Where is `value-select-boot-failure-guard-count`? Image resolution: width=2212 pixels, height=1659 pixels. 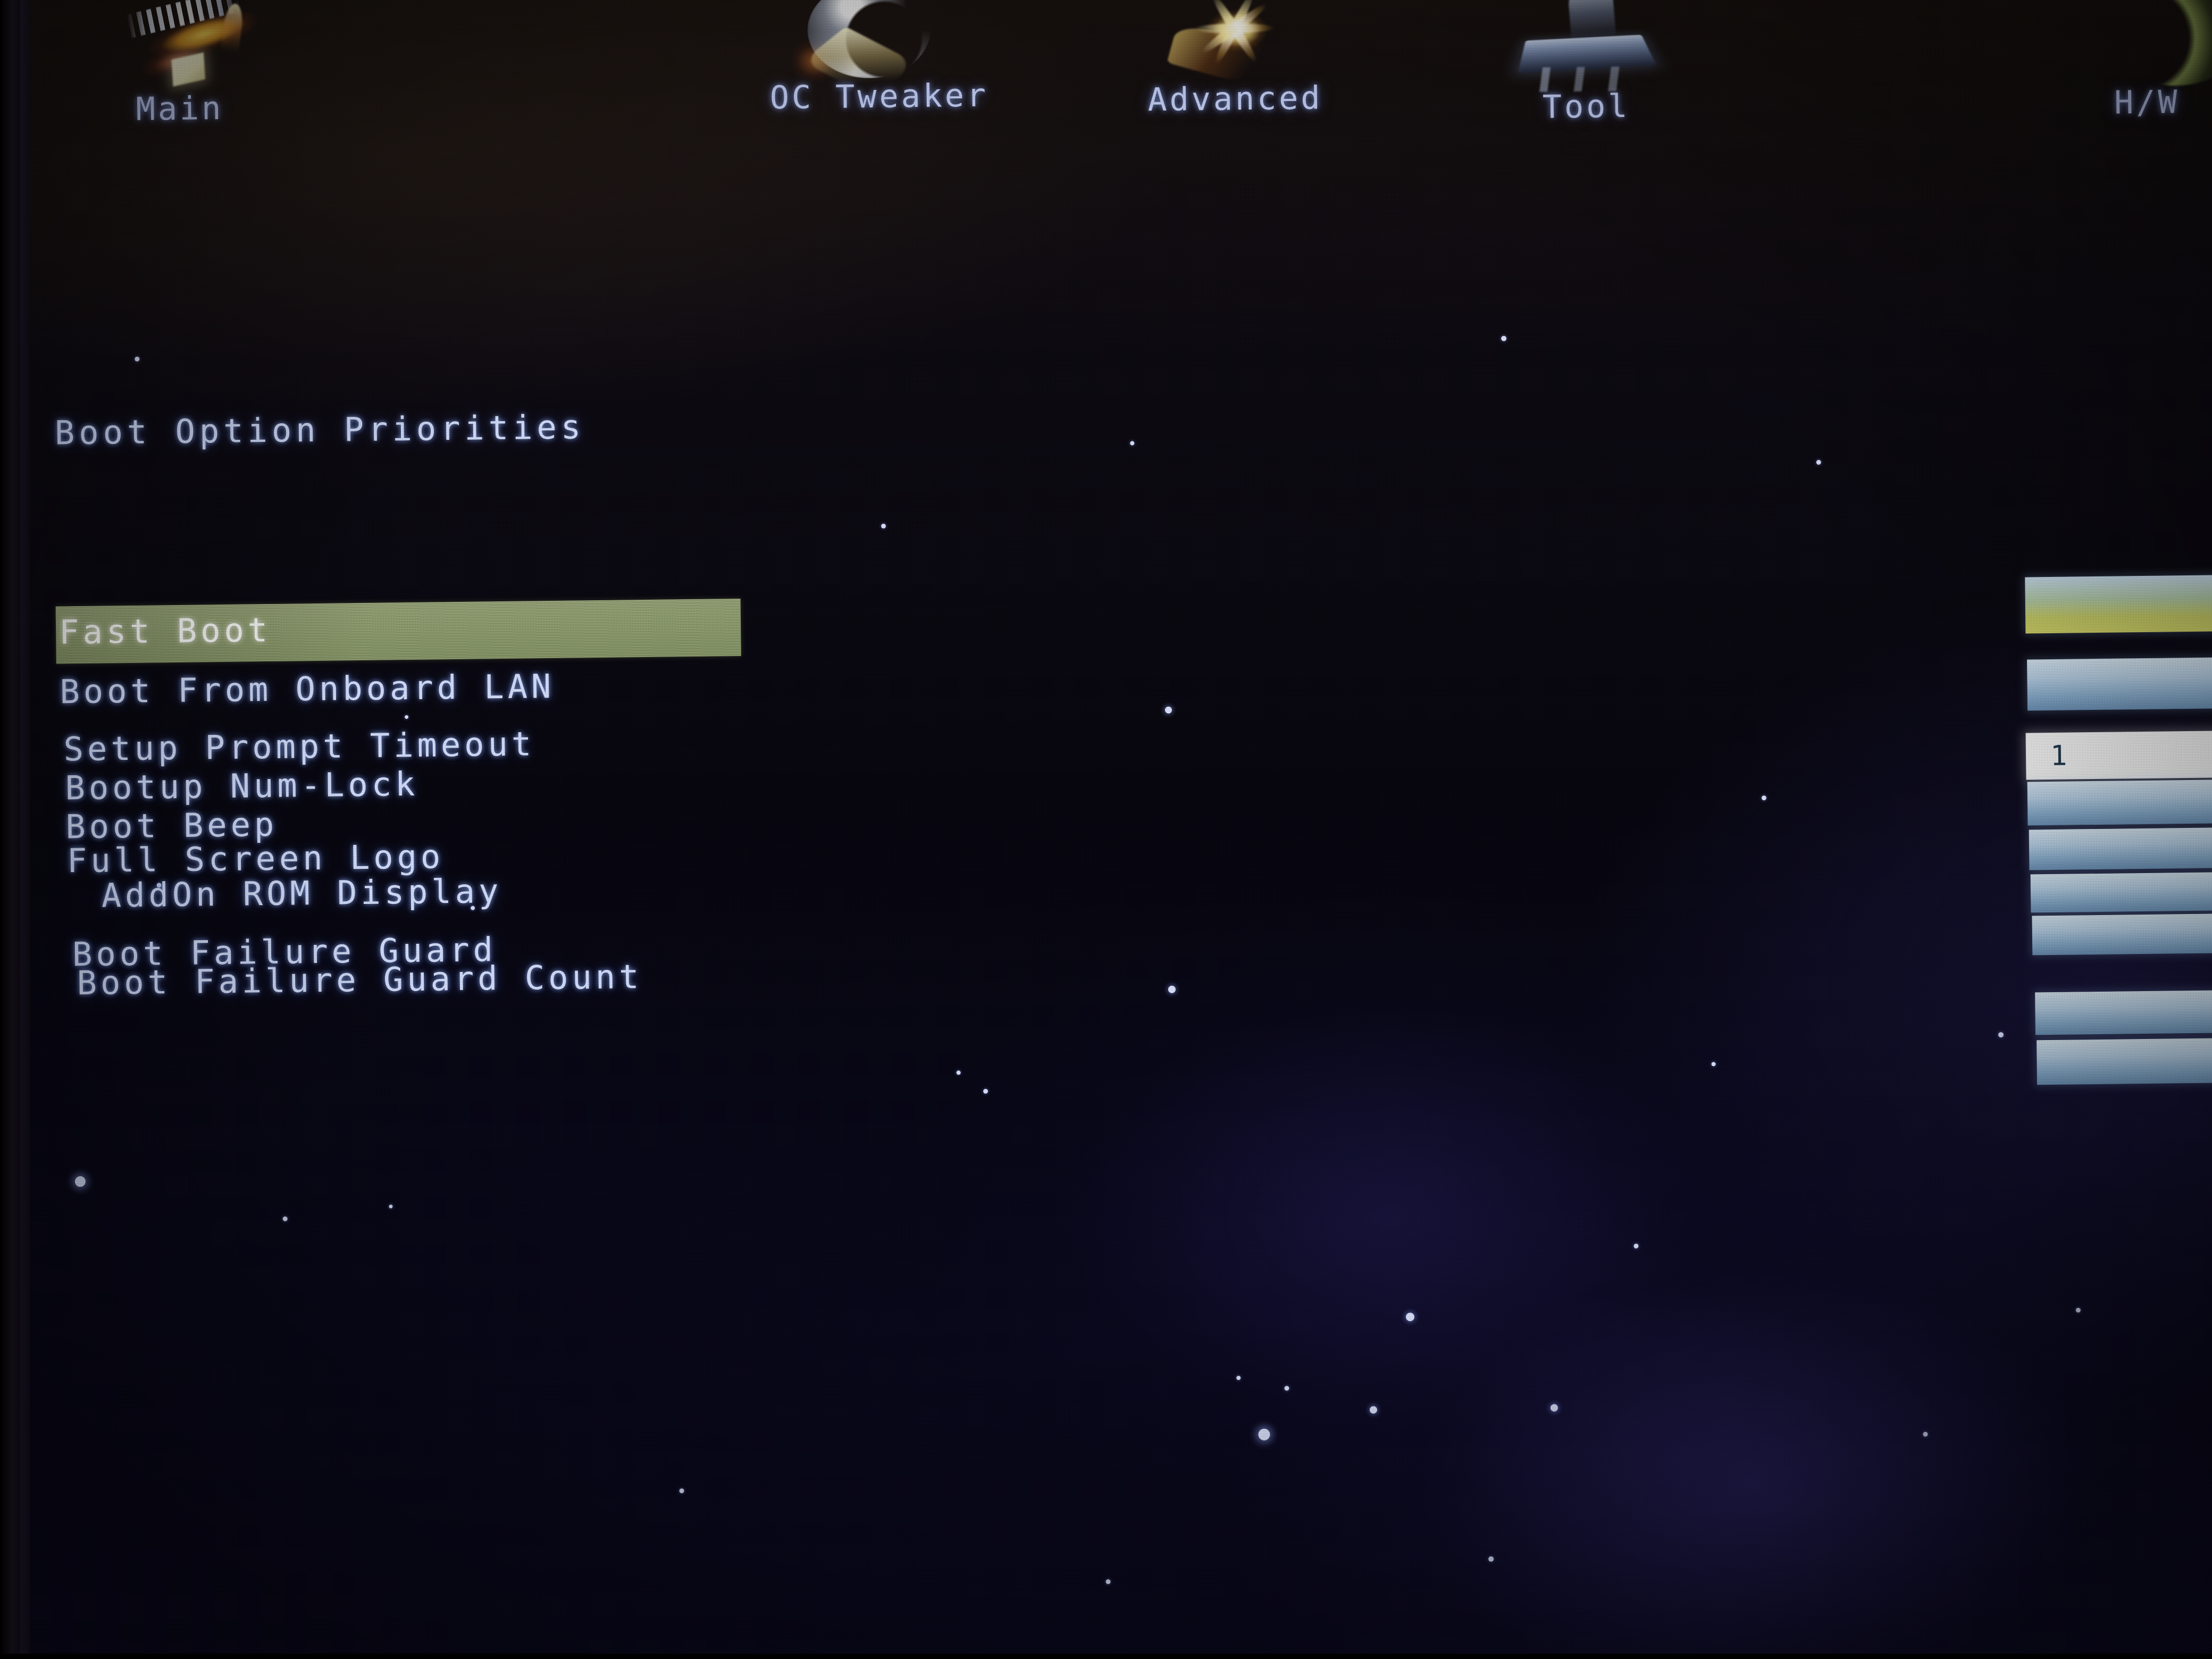
value-select-boot-failure-guard-count is located at coordinates (2124, 1061).